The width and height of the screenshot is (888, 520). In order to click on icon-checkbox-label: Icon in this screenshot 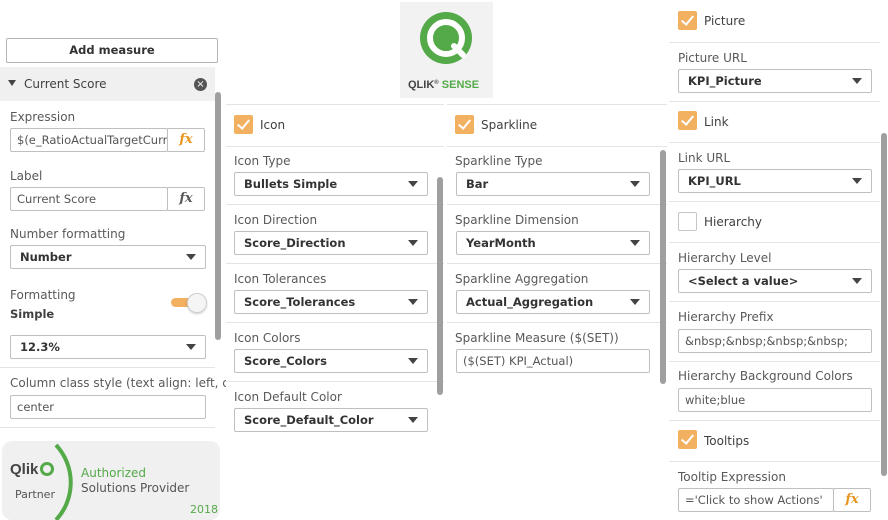, I will do `click(273, 125)`.